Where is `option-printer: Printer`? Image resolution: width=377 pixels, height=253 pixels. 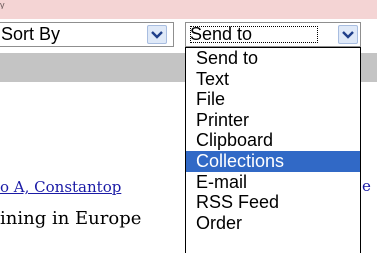
option-printer: Printer is located at coordinates (273, 120).